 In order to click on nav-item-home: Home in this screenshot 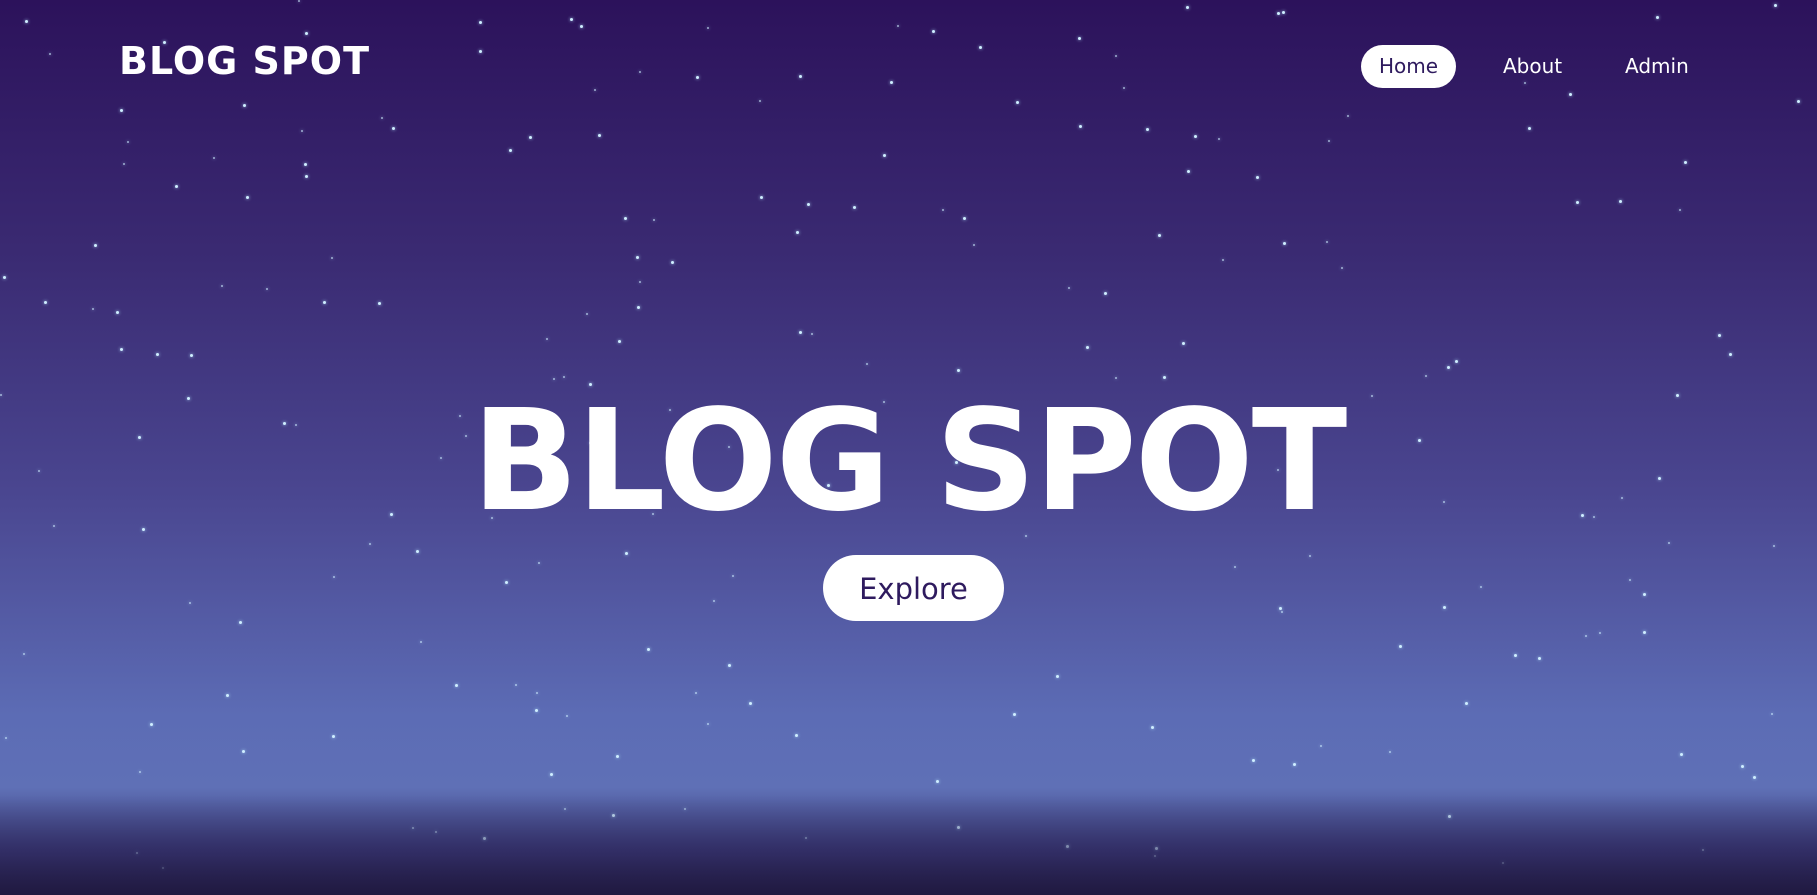, I will do `click(1409, 66)`.